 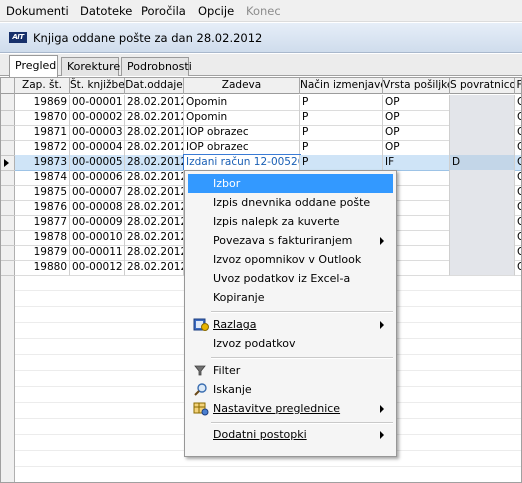 I want to click on tab-pregled: Pregled, so click(x=33, y=66).